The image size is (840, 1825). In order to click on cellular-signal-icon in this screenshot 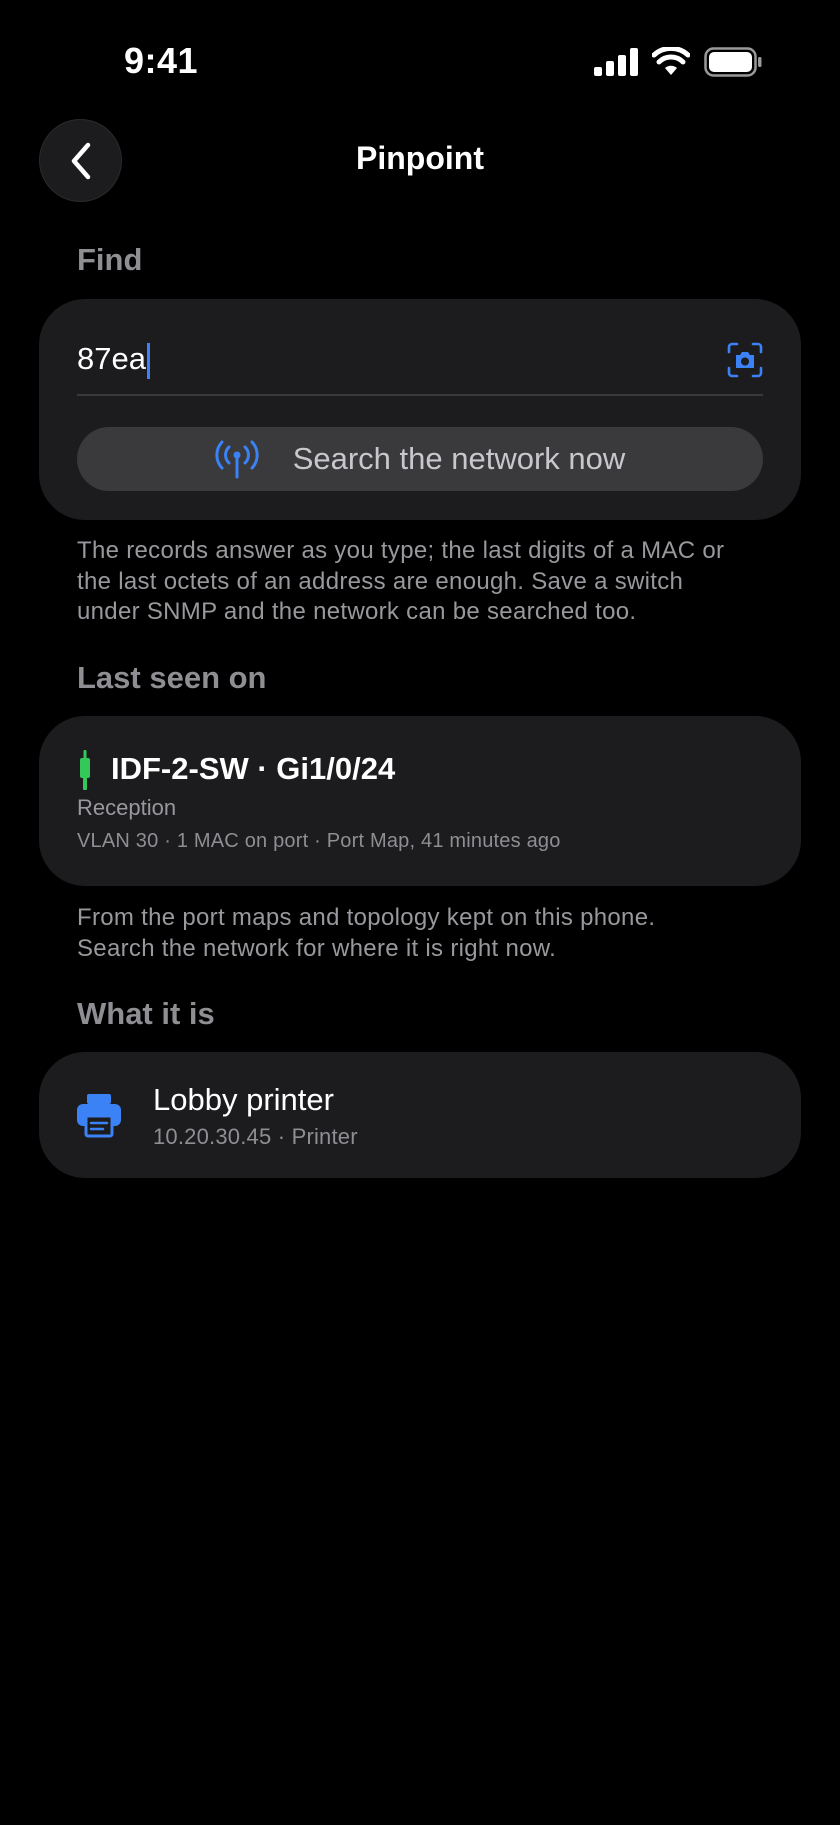, I will do `click(616, 62)`.